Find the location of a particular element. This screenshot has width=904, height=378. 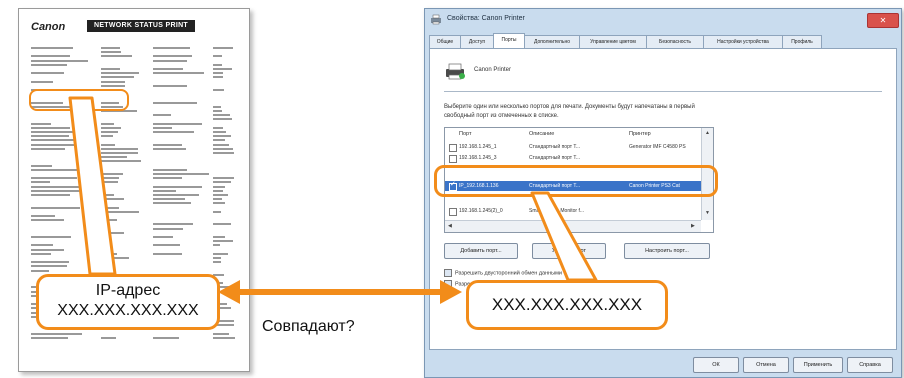

match-question: Совпадают? is located at coordinates (308, 326).